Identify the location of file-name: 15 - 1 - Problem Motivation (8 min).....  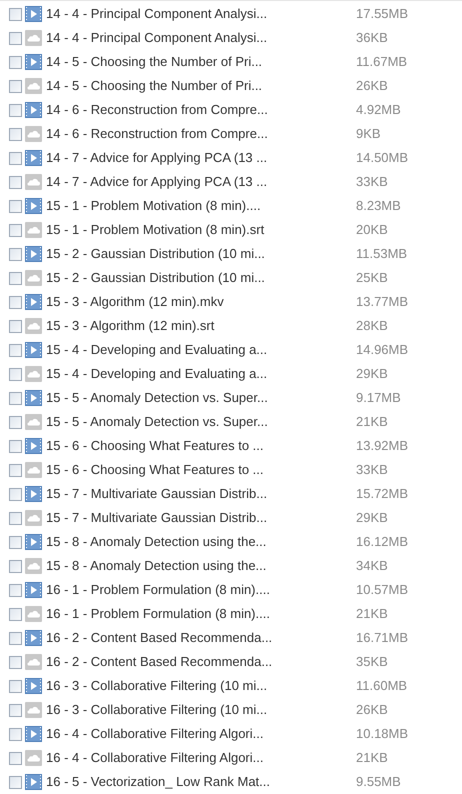
(201, 206).